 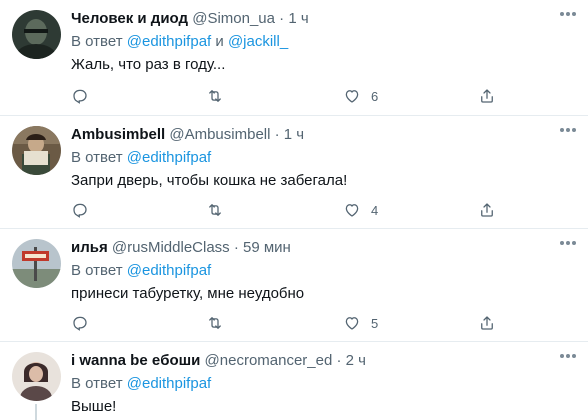 I want to click on tweet-text: Запри дверь, чтобы кошка не забегала!, so click(x=209, y=180).